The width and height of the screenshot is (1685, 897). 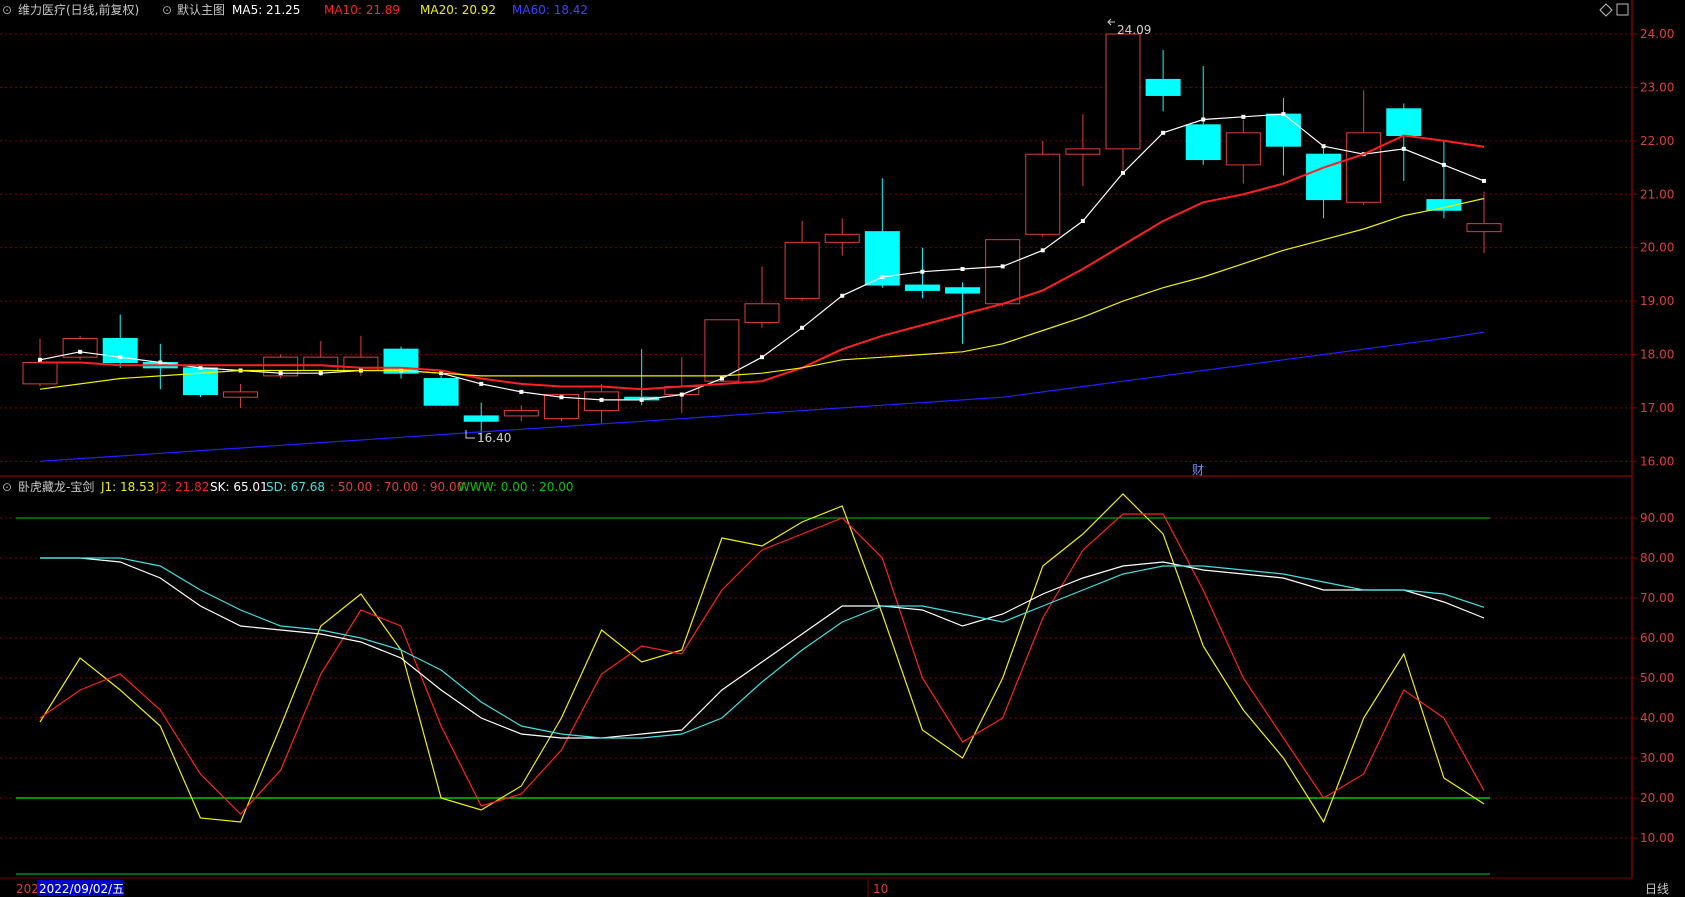 I want to click on sd-label: SD: 67.68, so click(x=295, y=487).